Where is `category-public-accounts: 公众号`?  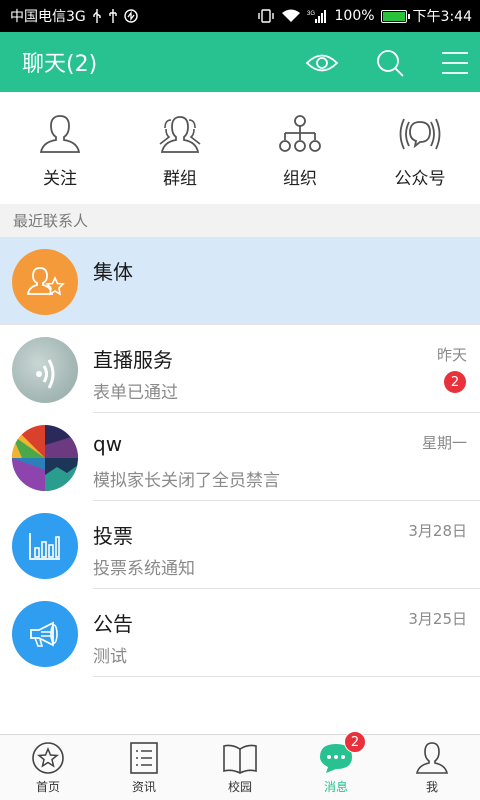
category-public-accounts: 公众号 is located at coordinates (420, 148).